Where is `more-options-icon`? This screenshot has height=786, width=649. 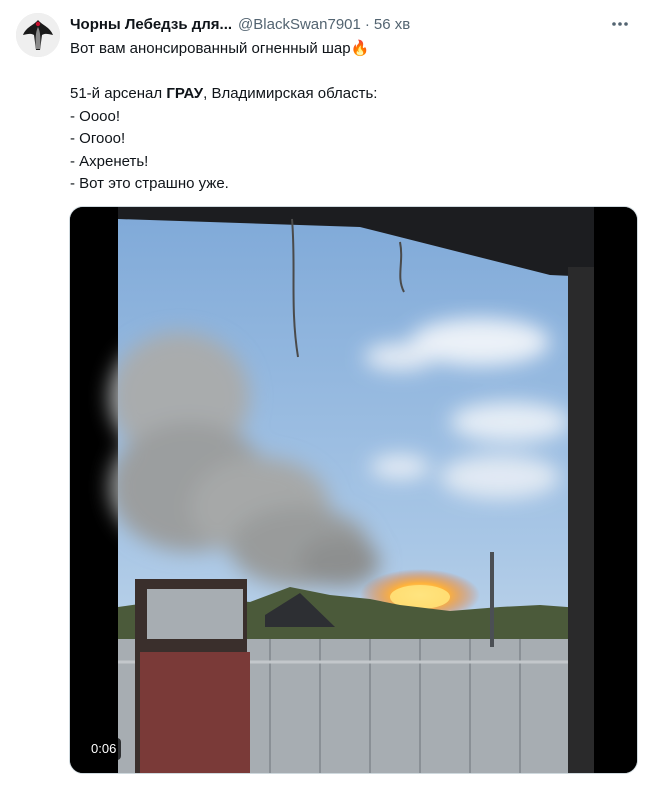 more-options-icon is located at coordinates (620, 24).